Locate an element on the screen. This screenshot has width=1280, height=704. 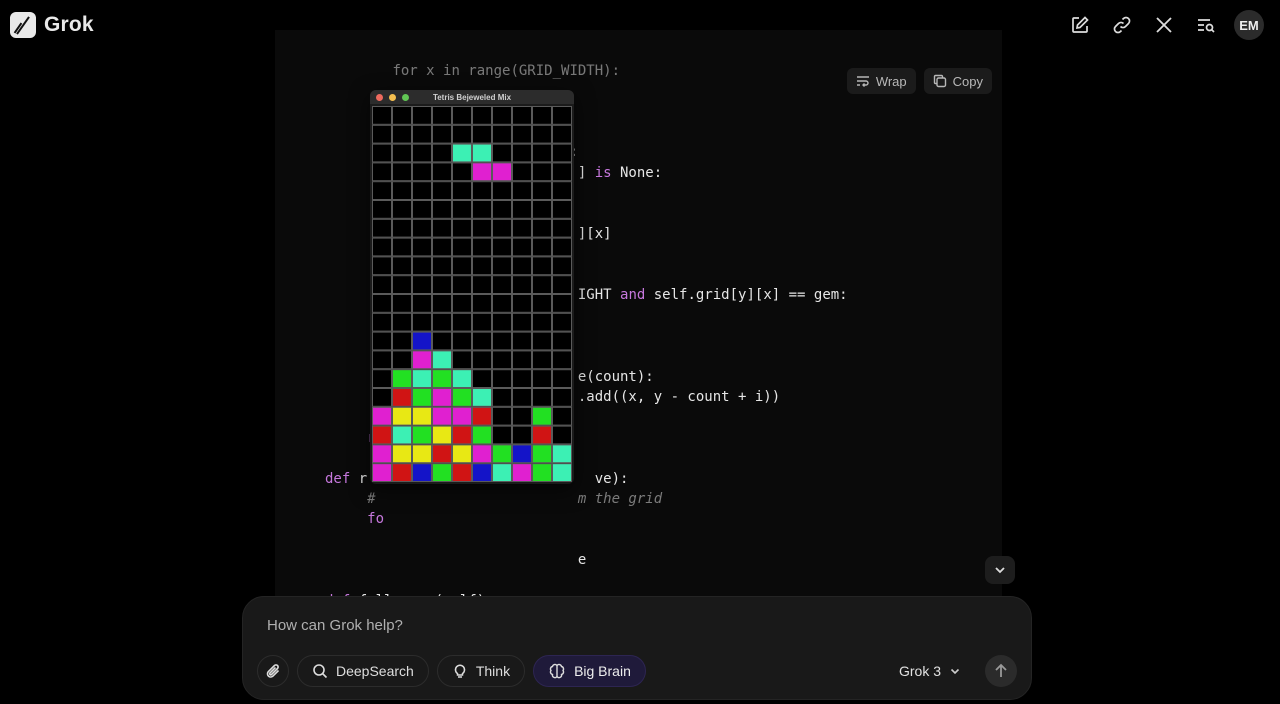
scroll-down-button is located at coordinates (1000, 570).